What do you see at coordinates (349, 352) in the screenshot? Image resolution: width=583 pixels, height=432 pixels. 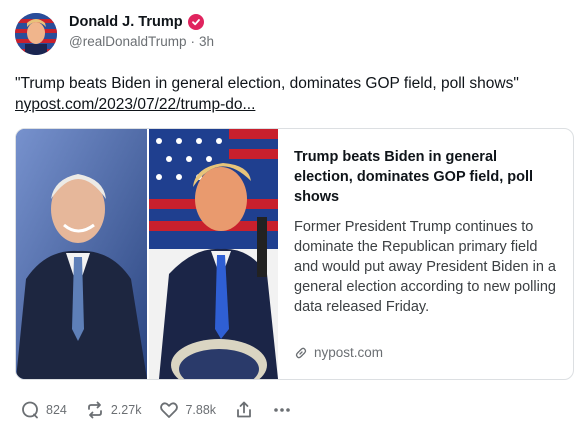 I see `card-domain-text: nypost.com` at bounding box center [349, 352].